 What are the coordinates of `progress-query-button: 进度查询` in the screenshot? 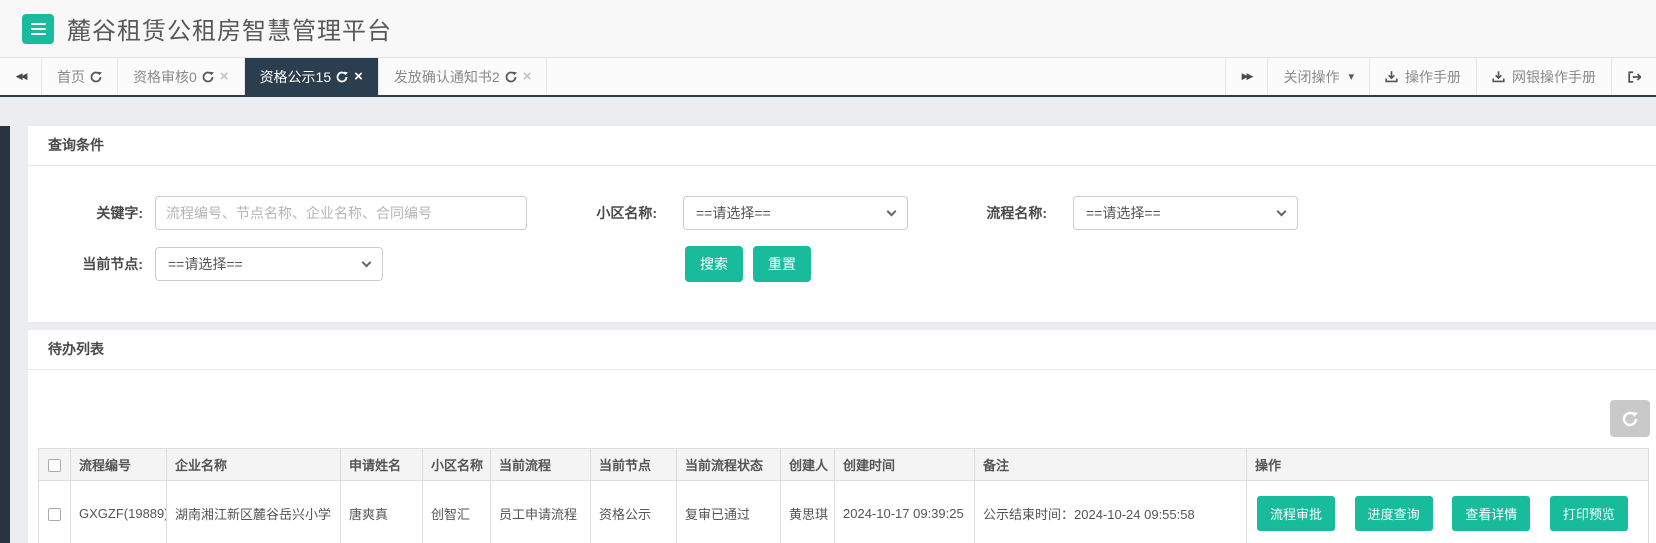 It's located at (1393, 513).